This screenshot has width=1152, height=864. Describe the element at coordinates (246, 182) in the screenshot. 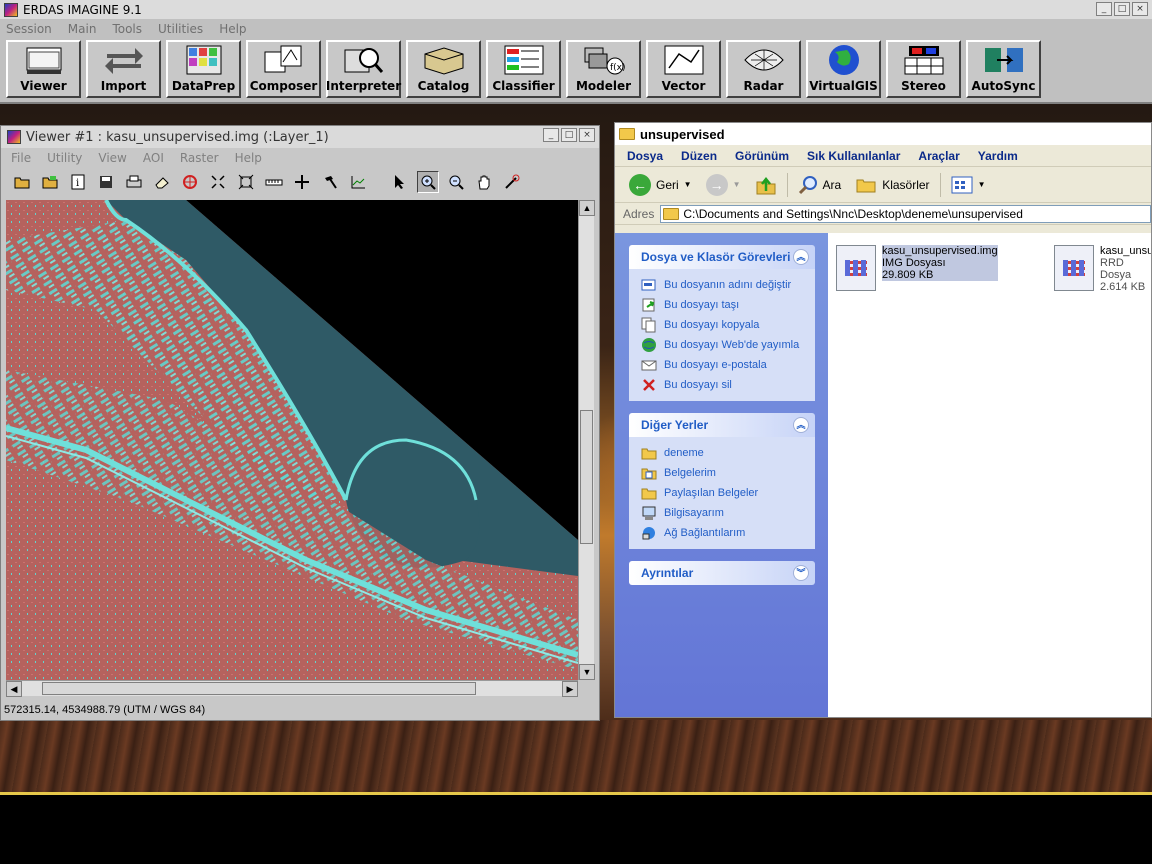

I see `fit-window-icon` at that location.